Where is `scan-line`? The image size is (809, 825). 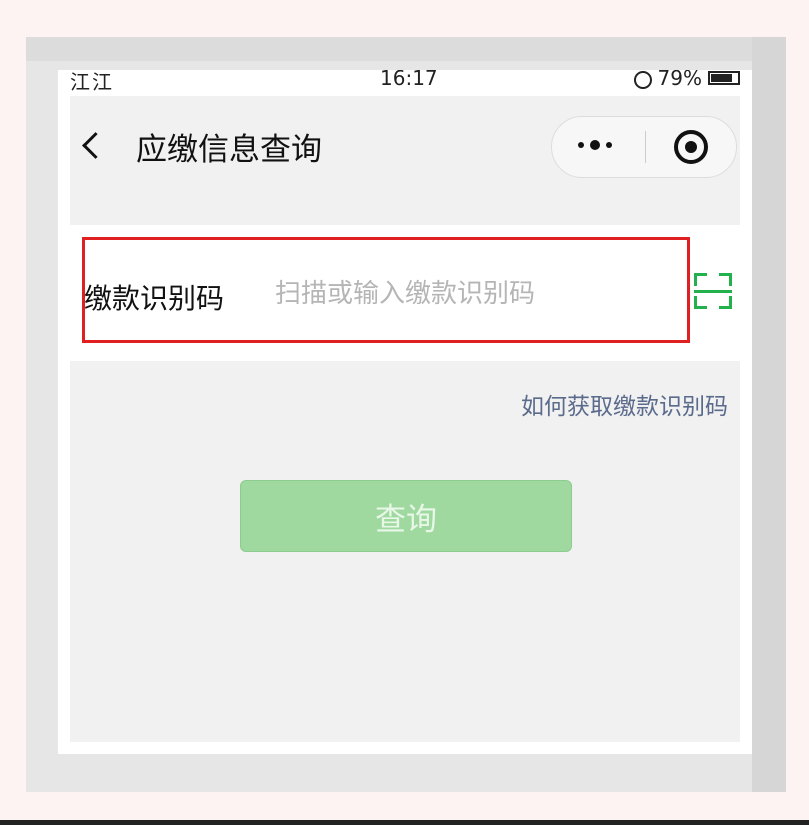 scan-line is located at coordinates (713, 291).